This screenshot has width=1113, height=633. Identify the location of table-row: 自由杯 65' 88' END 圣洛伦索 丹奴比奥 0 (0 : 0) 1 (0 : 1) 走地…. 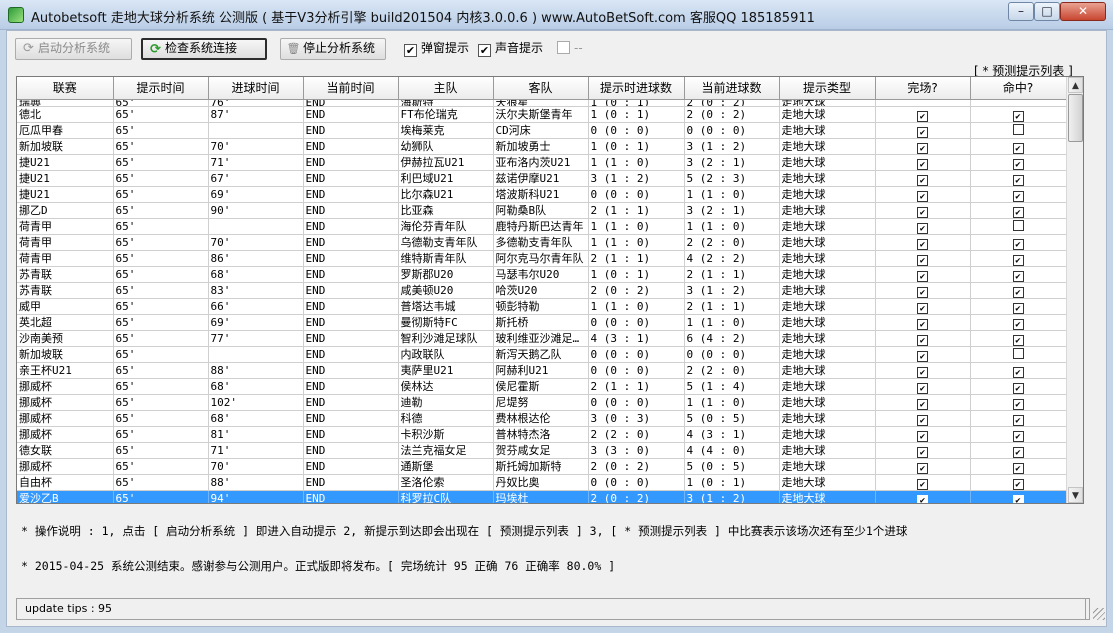
(542, 482).